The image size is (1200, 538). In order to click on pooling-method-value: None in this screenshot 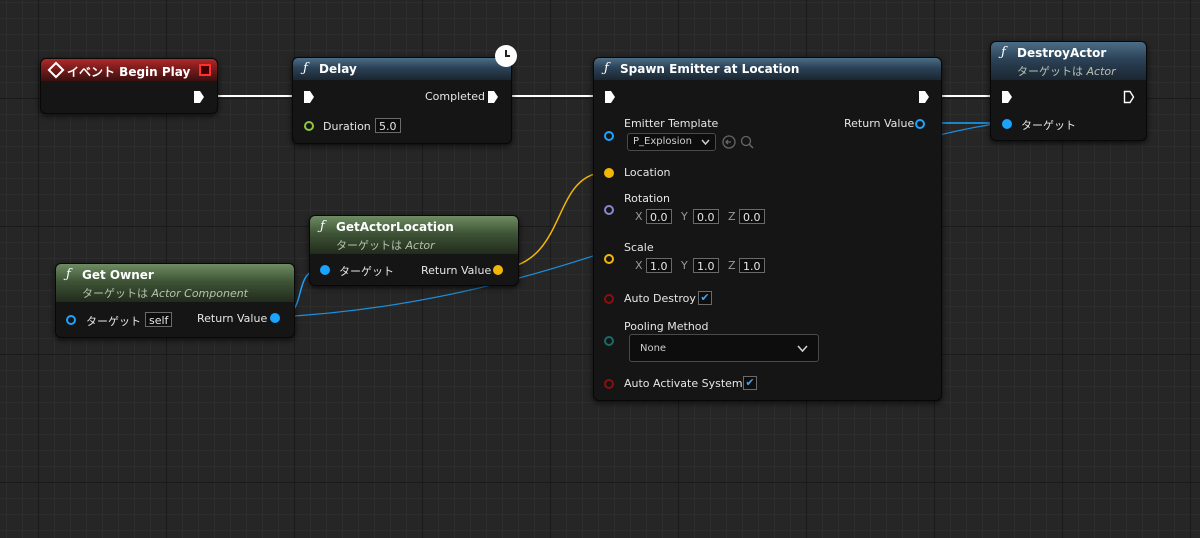, I will do `click(653, 348)`.